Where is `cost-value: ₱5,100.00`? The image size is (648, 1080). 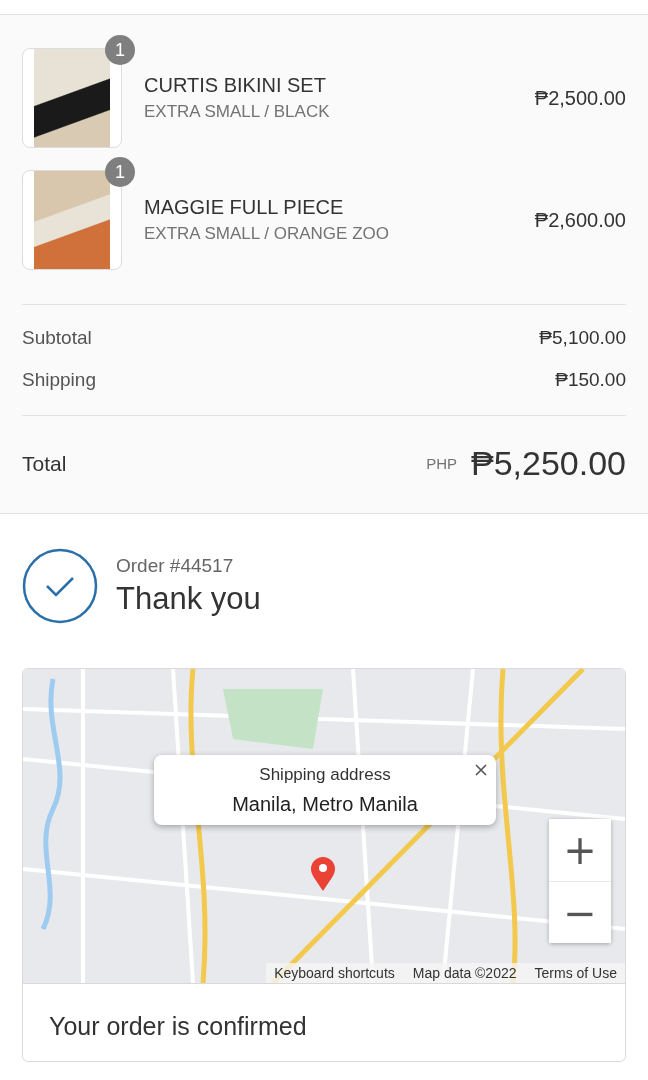 cost-value: ₱5,100.00 is located at coordinates (582, 338).